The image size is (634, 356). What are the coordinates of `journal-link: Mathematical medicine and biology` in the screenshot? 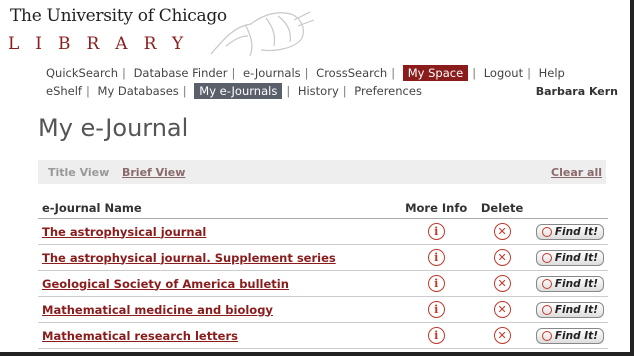 It's located at (157, 310).